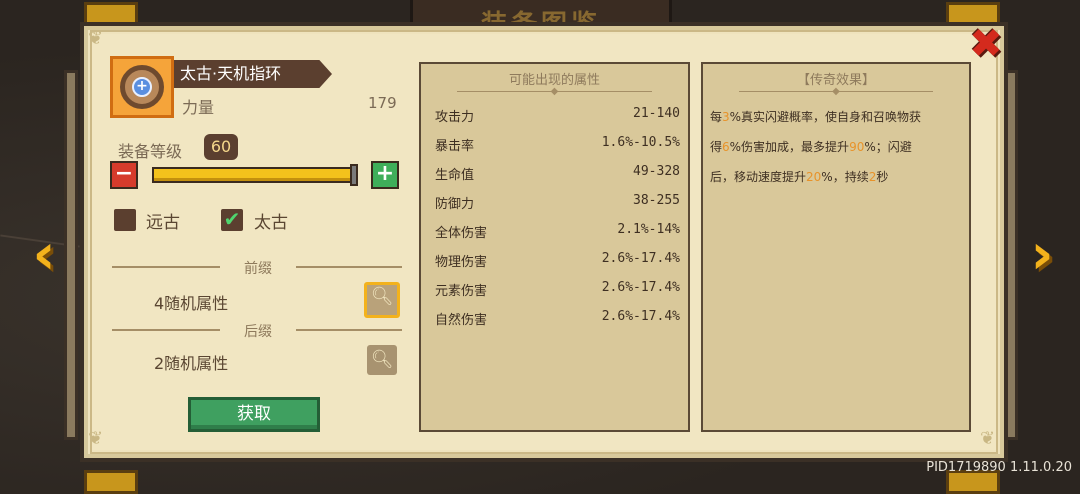 The image size is (1080, 494). I want to click on attribute-name: 全体伤害, so click(461, 233).